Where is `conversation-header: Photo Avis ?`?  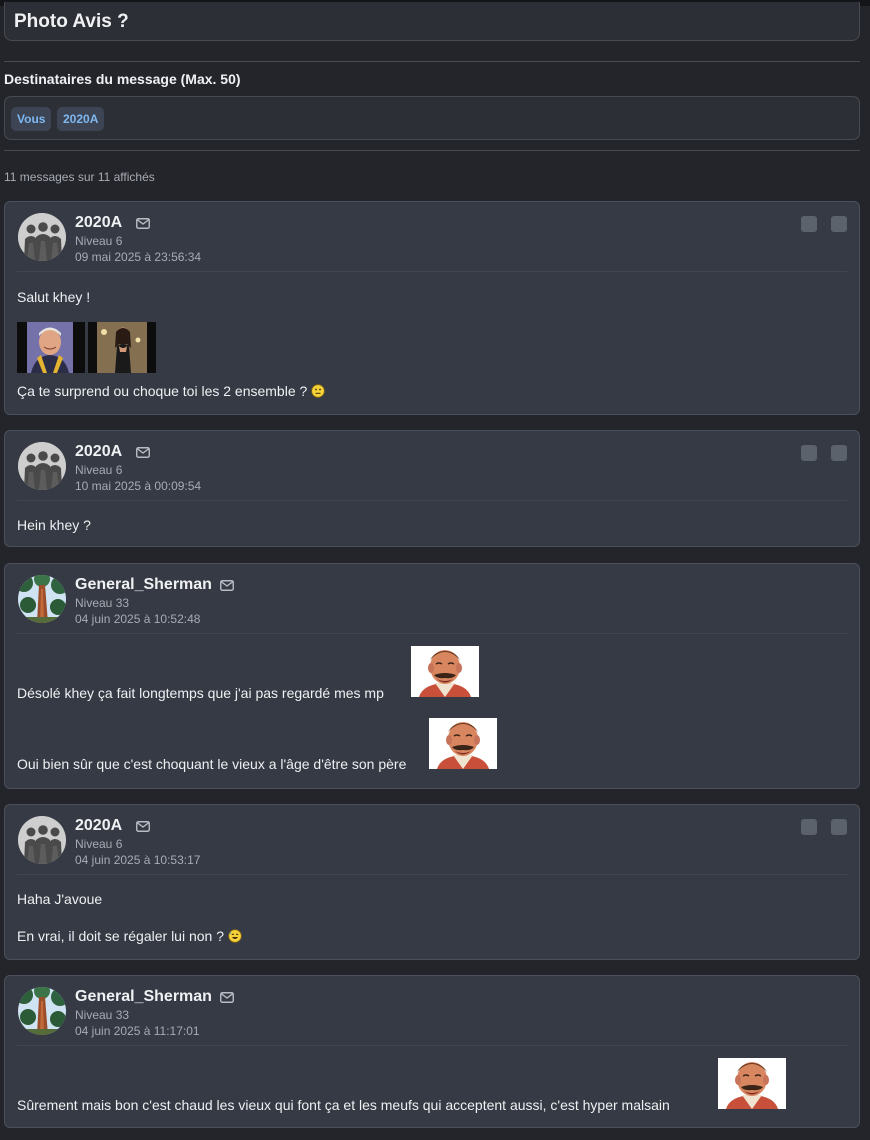 conversation-header: Photo Avis ? is located at coordinates (432, 21).